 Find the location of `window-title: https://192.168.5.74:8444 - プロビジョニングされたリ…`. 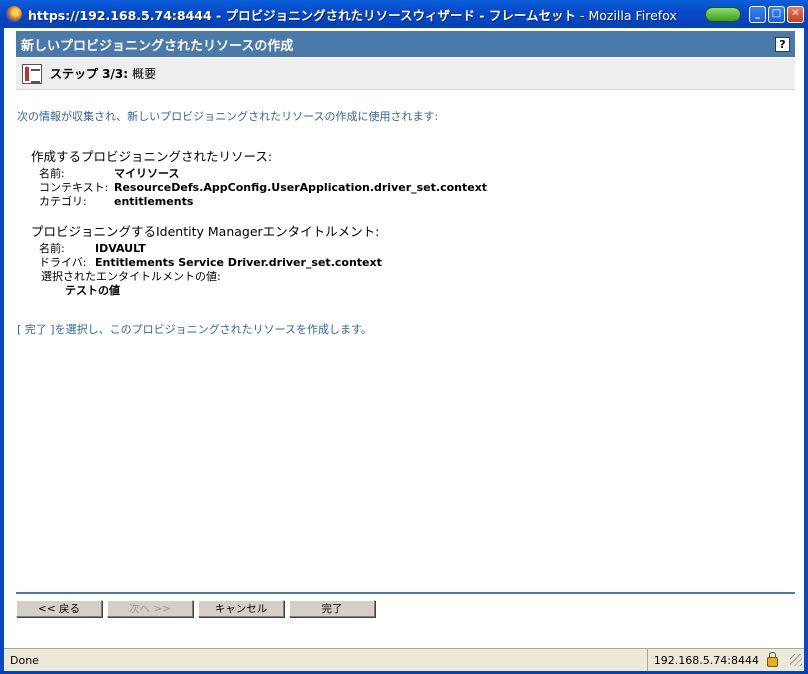

window-title: https://192.168.5.74:8444 - プロビジョニングされたリ… is located at coordinates (366, 14).